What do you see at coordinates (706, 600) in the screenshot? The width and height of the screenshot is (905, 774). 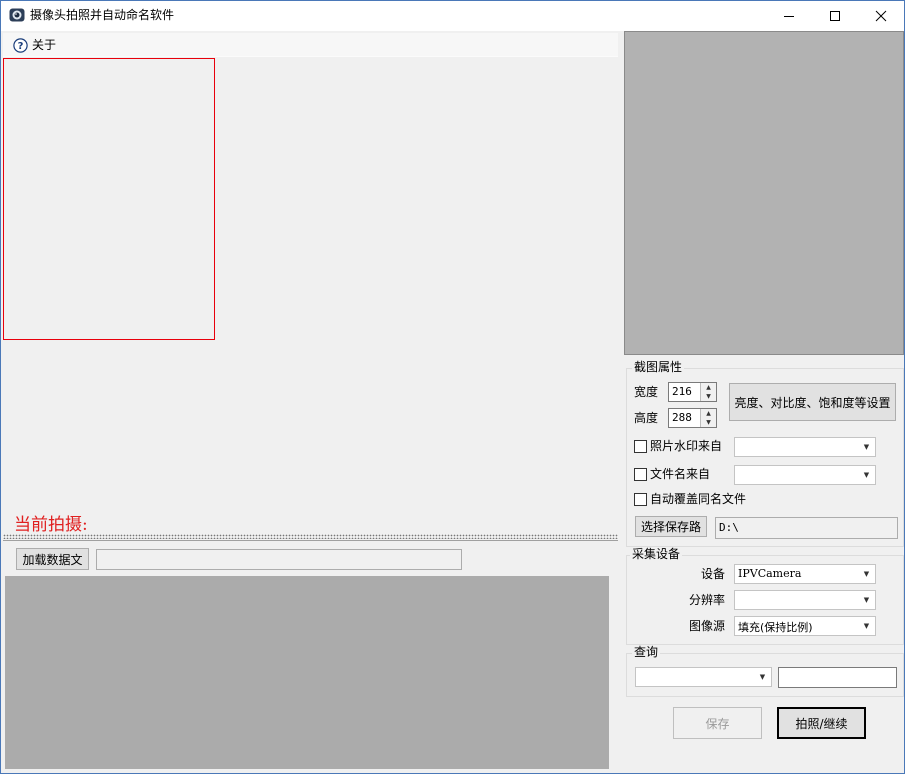 I see `resolution-label: 分辨率` at bounding box center [706, 600].